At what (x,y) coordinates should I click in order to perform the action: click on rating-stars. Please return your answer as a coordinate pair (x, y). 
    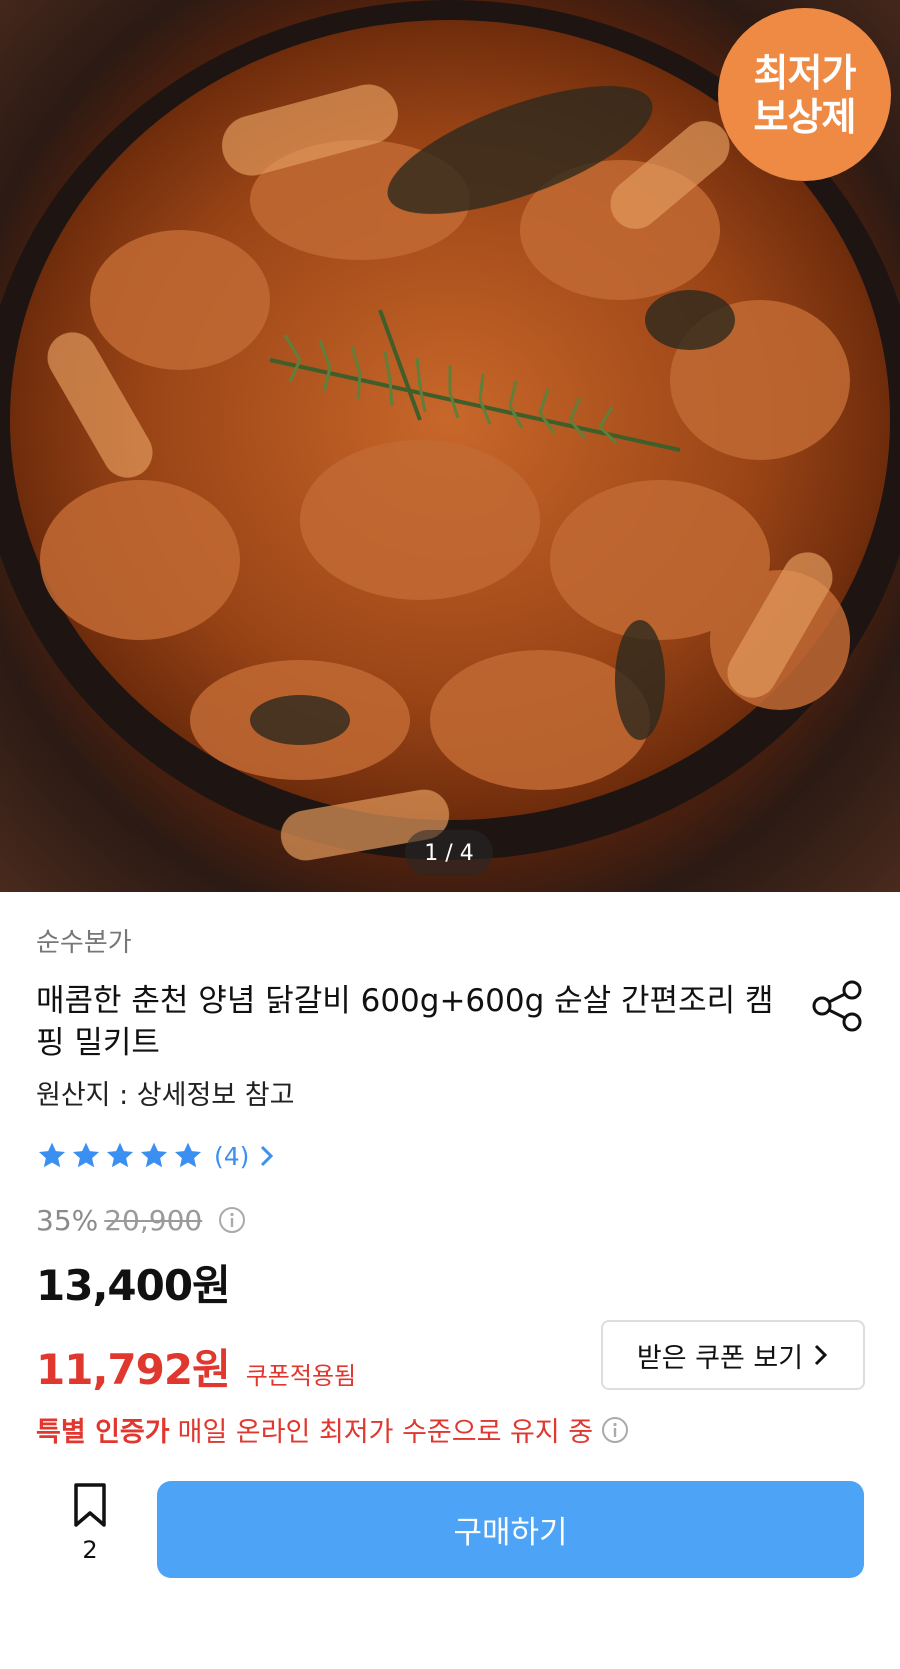
    Looking at the image, I should click on (120, 1156).